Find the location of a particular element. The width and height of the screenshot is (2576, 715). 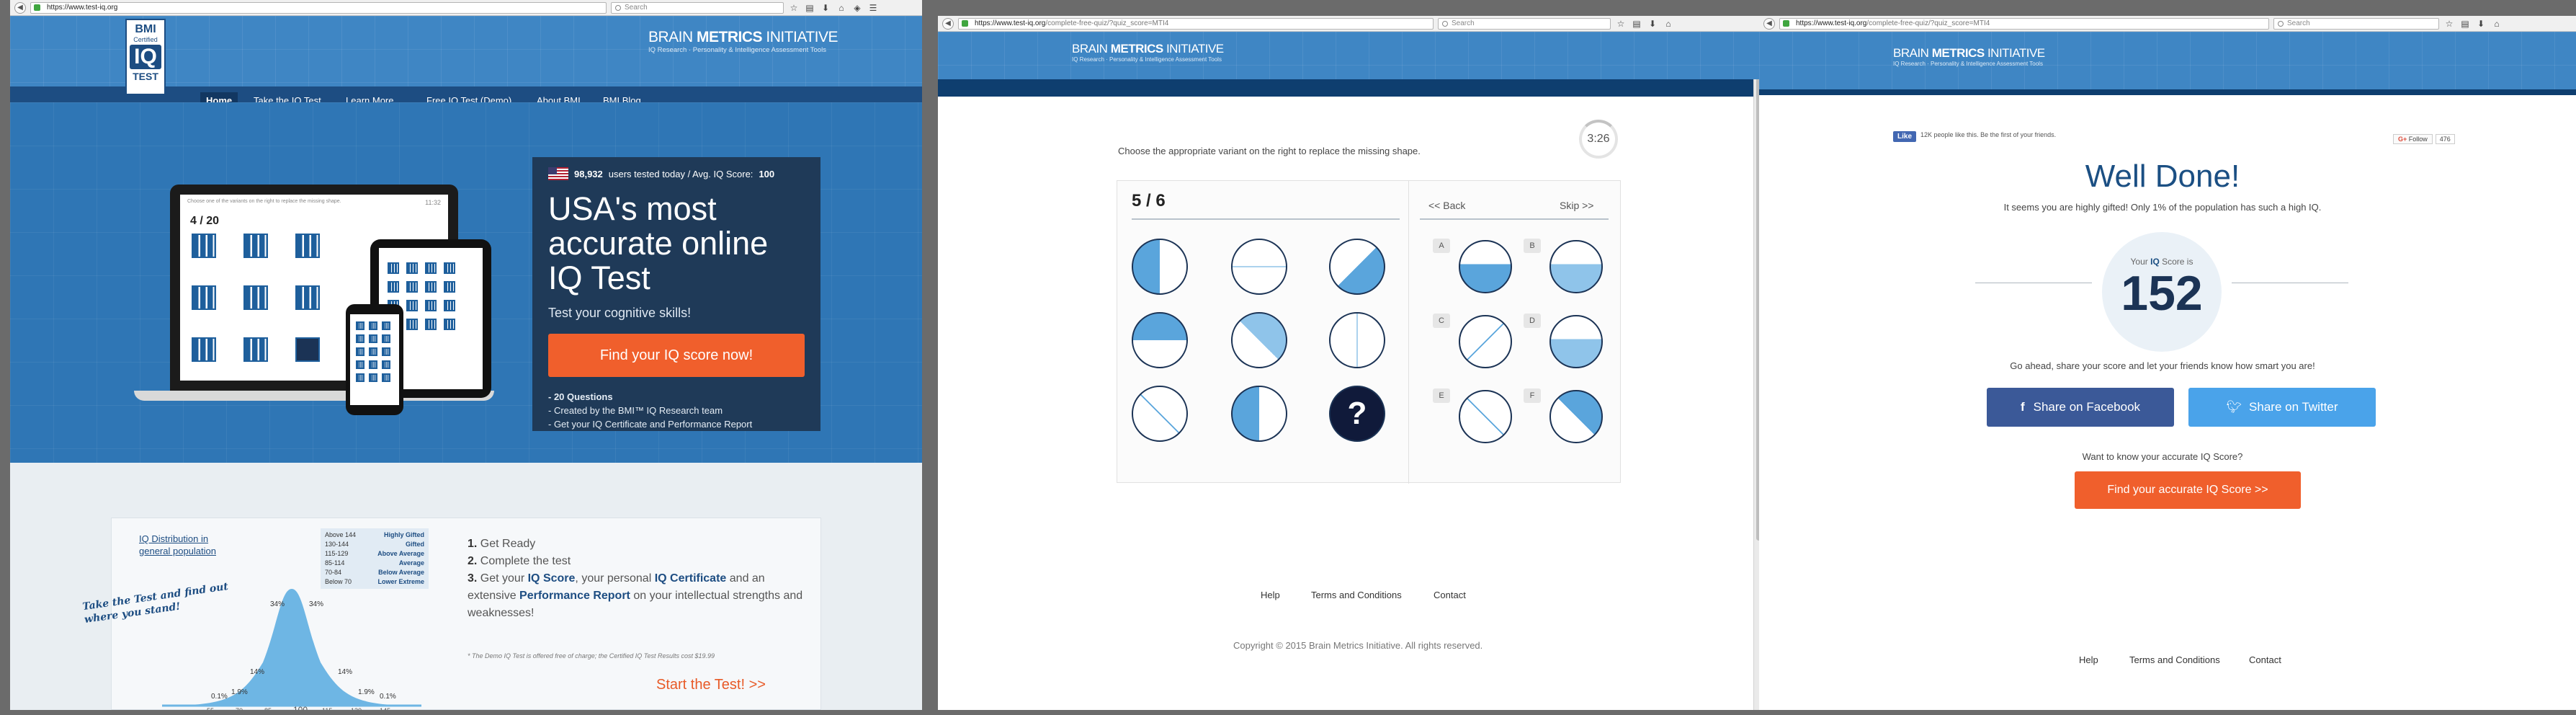

quiz-panel: 5 / 6 << Back Skip >> ? A B C D E F is located at coordinates (1369, 332).